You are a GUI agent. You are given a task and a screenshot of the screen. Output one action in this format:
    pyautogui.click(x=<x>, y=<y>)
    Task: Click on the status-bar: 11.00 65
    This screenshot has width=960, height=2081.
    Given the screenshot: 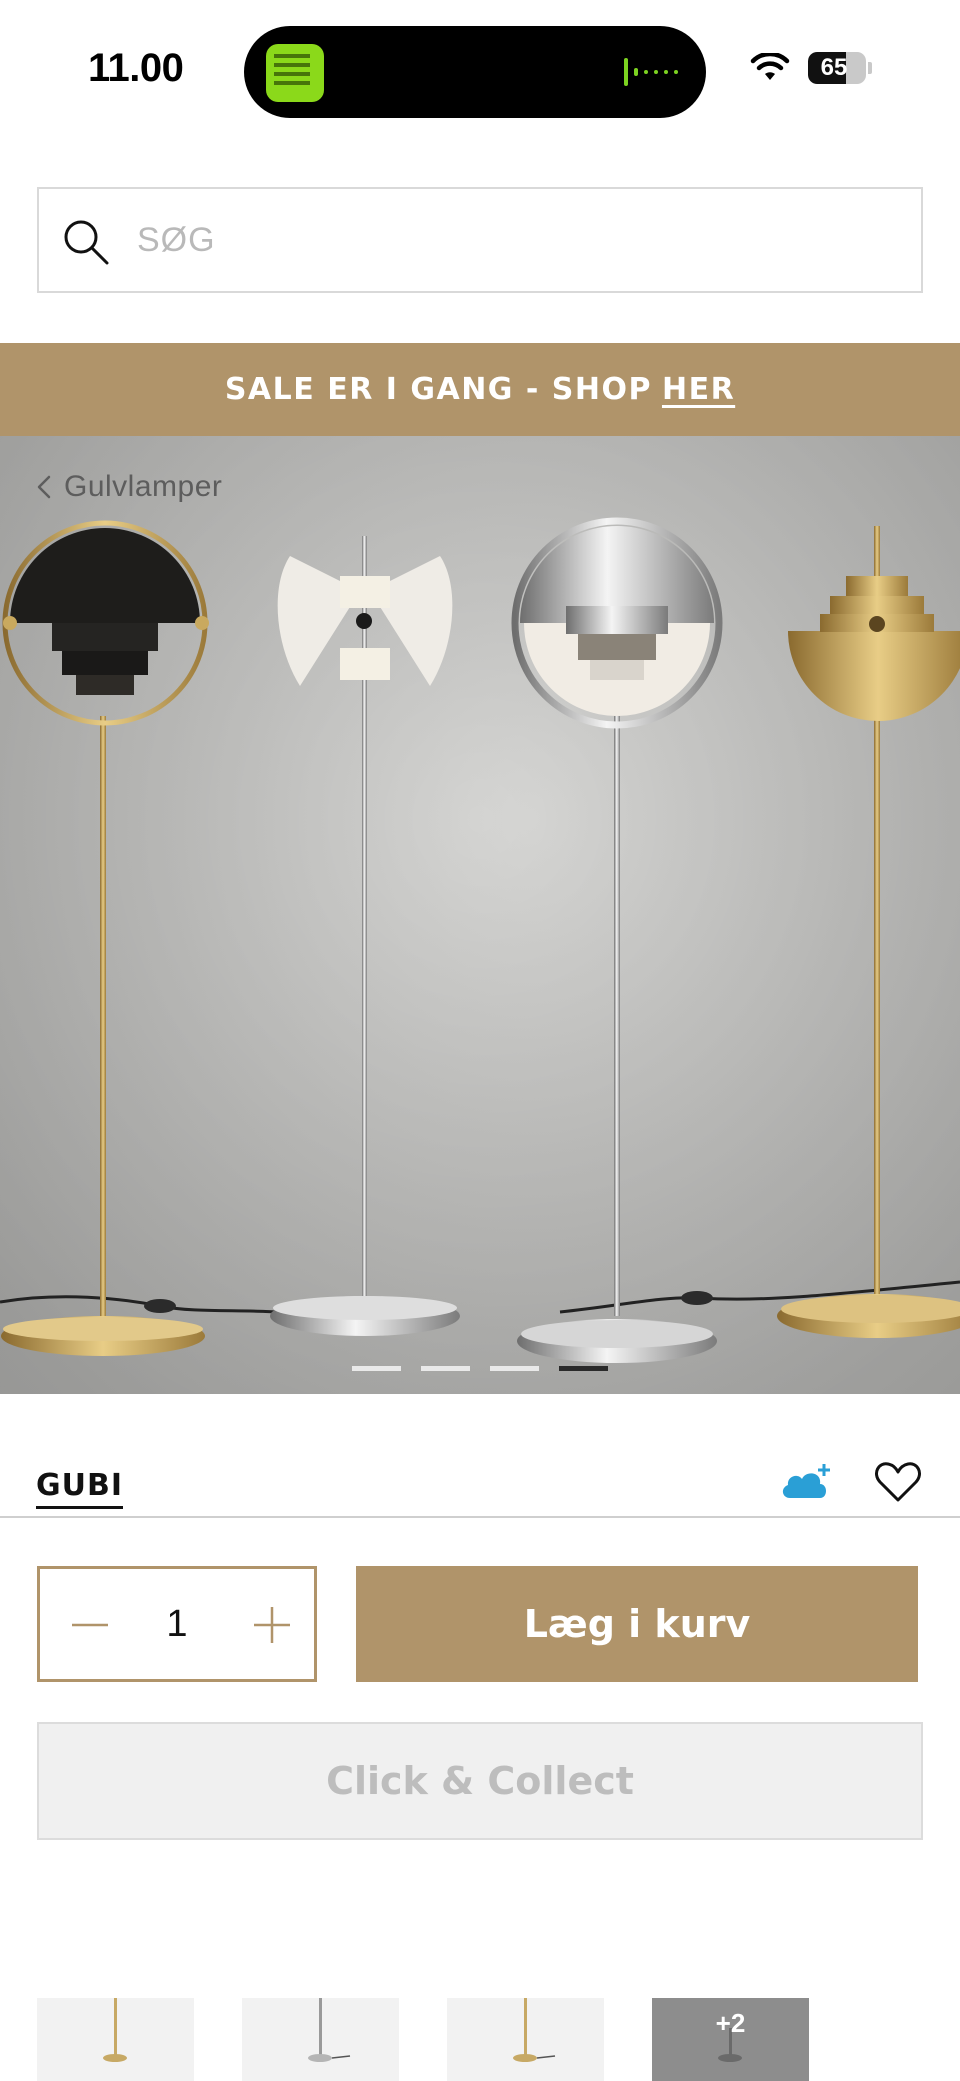 What is the action you would take?
    pyautogui.click(x=480, y=70)
    